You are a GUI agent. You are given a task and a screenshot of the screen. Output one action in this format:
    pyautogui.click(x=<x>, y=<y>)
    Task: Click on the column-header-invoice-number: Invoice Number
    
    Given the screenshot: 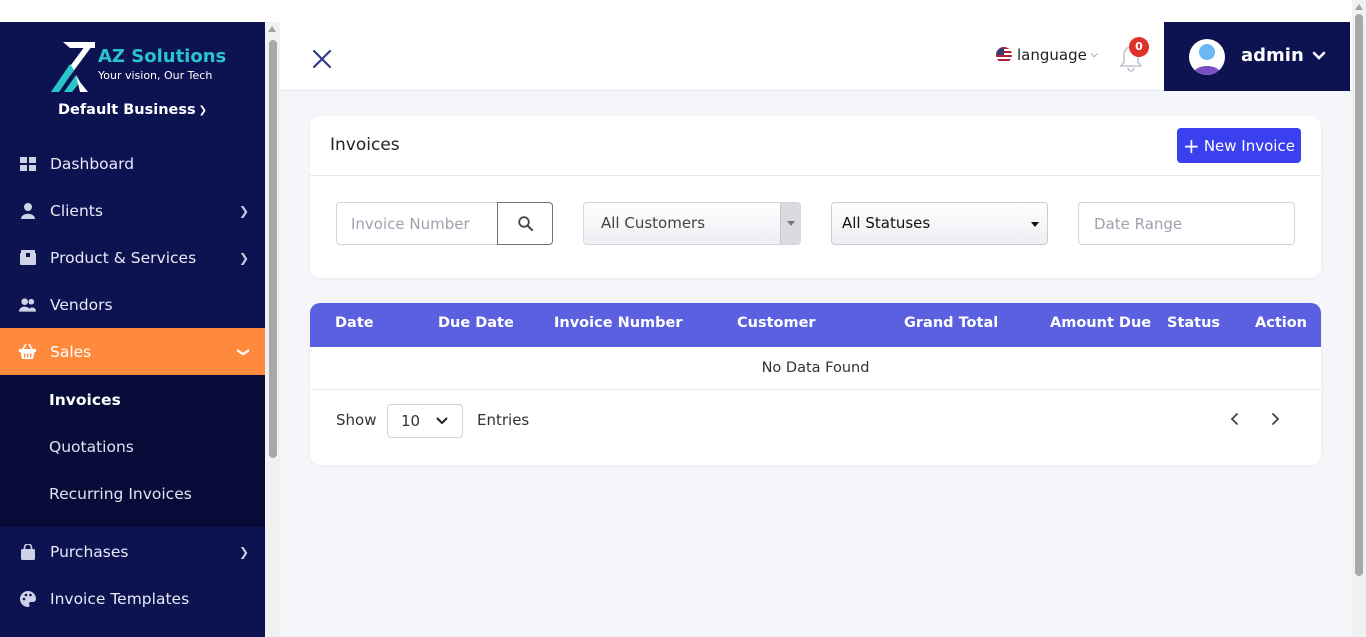 What is the action you would take?
    pyautogui.click(x=618, y=323)
    